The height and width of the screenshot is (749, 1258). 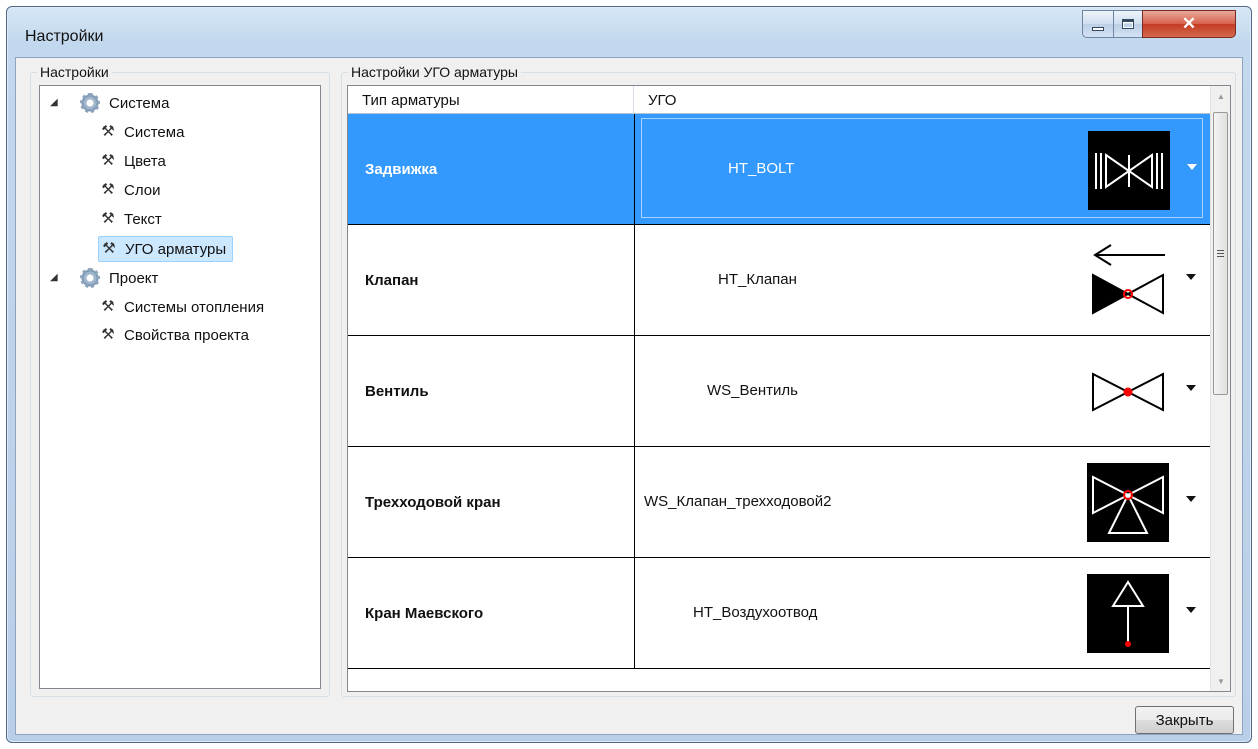 What do you see at coordinates (1128, 391) in the screenshot?
I see `globe-valve-symbol` at bounding box center [1128, 391].